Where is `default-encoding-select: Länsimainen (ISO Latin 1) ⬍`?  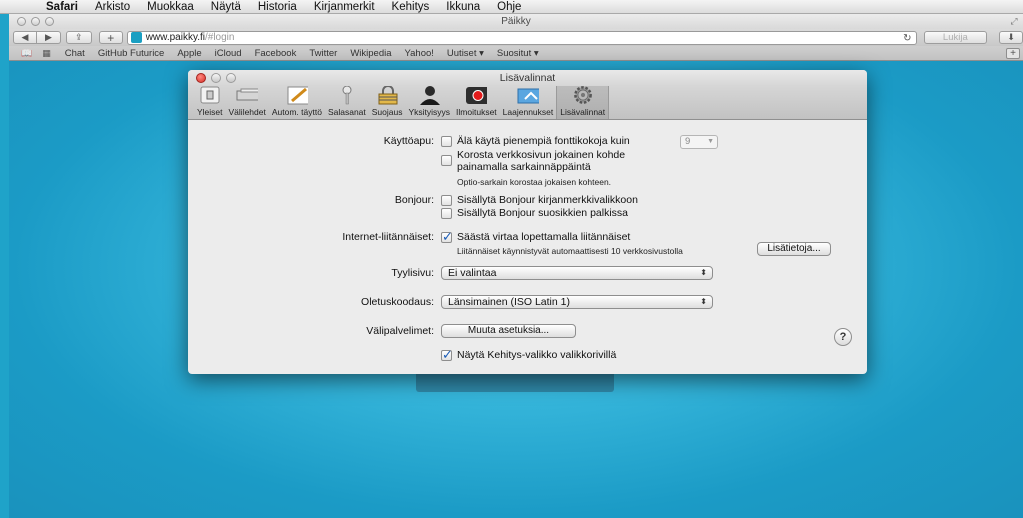 default-encoding-select: Länsimainen (ISO Latin 1) ⬍ is located at coordinates (577, 302).